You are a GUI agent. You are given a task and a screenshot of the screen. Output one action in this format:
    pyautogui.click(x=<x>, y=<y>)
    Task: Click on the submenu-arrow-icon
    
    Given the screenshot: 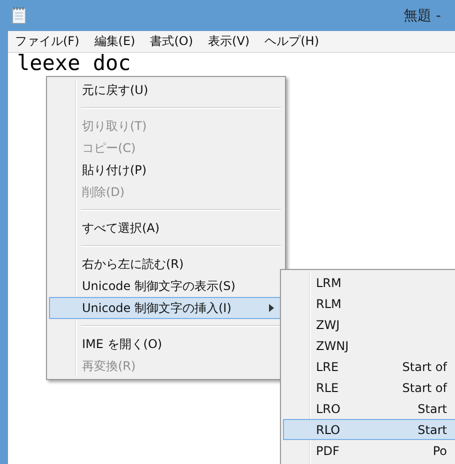 What is the action you would take?
    pyautogui.click(x=271, y=308)
    